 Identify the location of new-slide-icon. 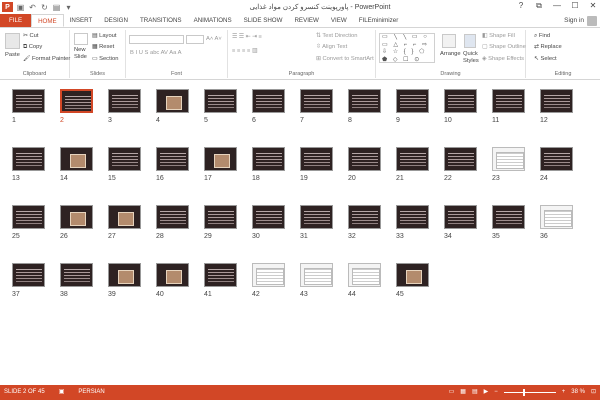
(81, 39).